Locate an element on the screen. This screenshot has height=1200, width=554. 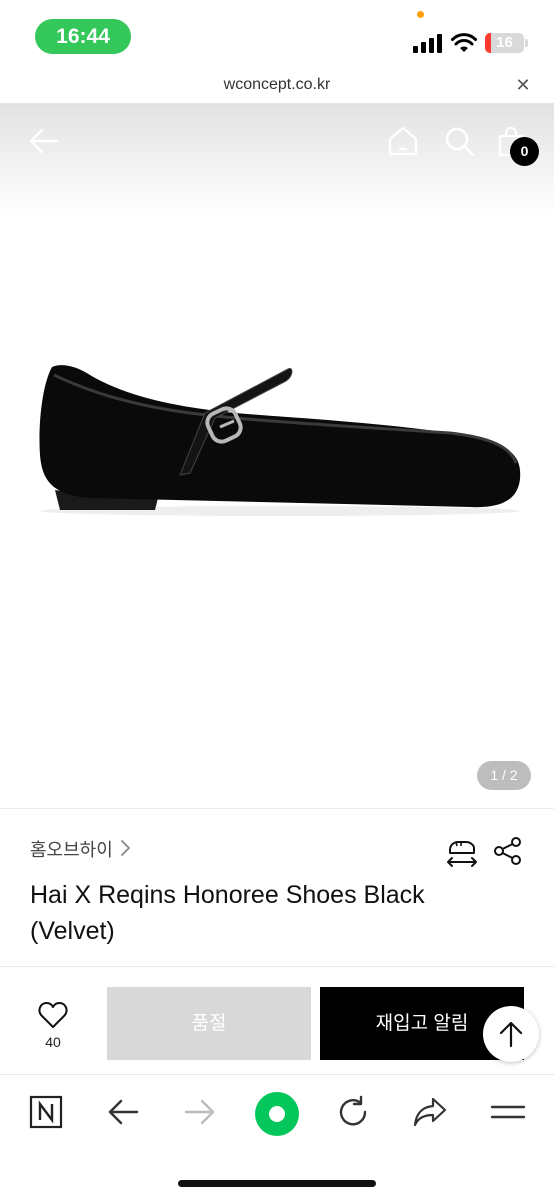
url-bar: wconcept.co.kr ✕ is located at coordinates (277, 85).